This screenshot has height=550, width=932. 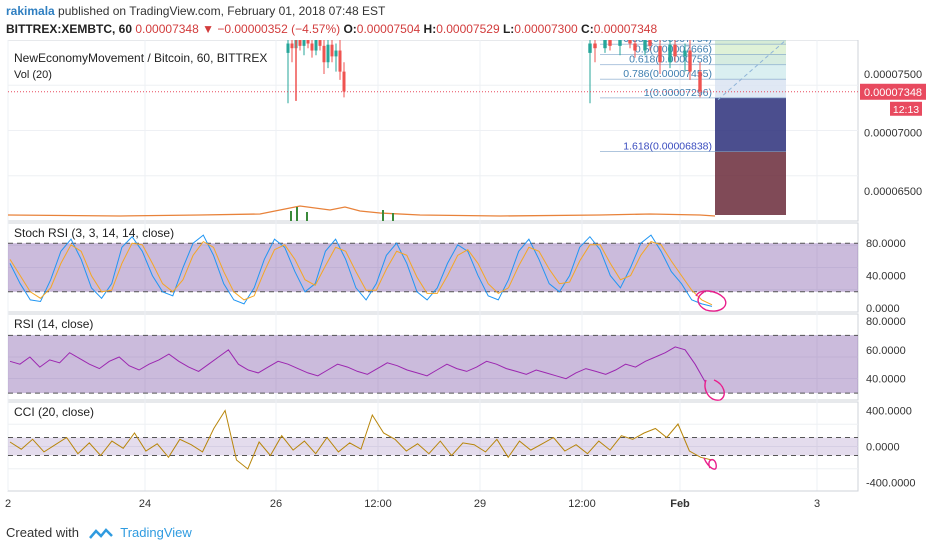 I want to click on footer: Created with TradingView, so click(x=99, y=533).